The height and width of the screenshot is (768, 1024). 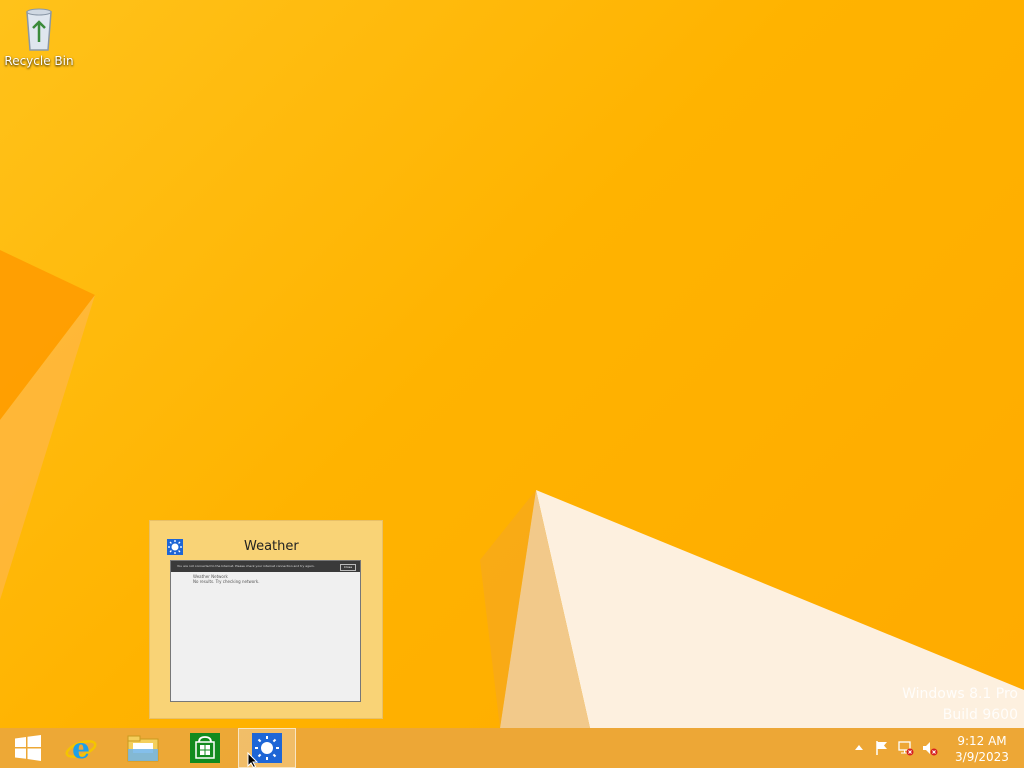 I want to click on store-icon, so click(x=205, y=748).